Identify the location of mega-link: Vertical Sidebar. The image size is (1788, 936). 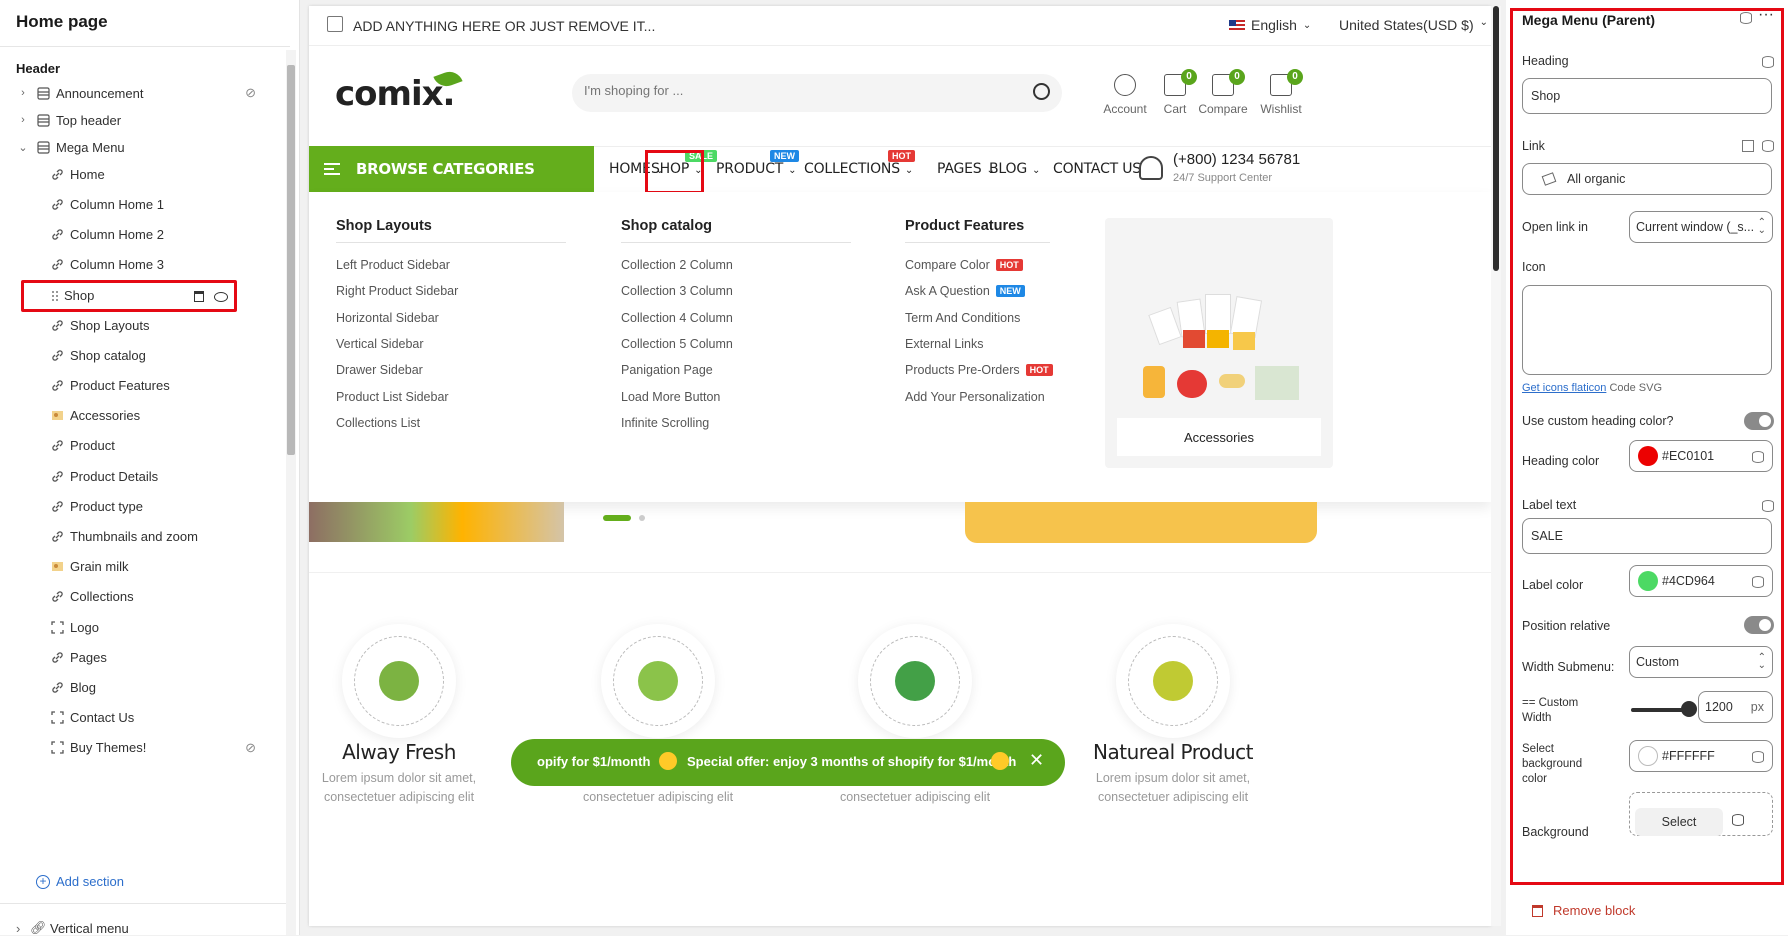
(380, 344).